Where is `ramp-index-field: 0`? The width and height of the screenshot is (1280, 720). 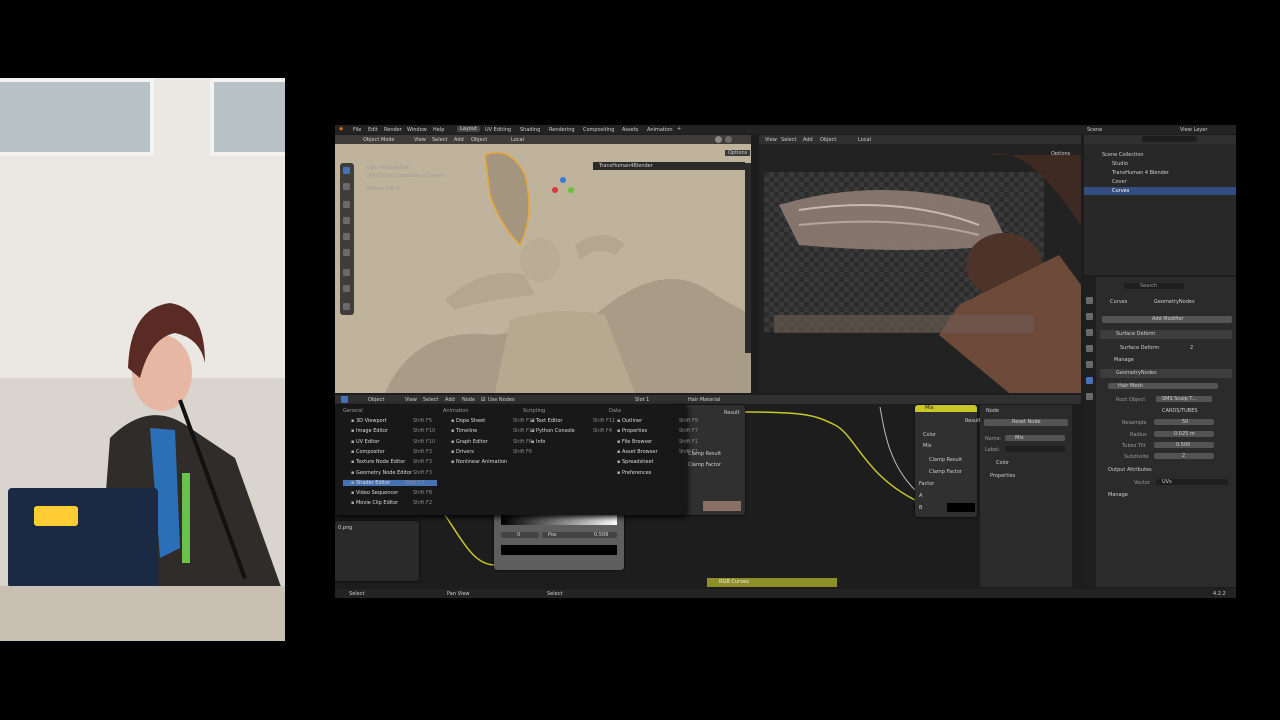
ramp-index-field: 0 is located at coordinates (520, 535).